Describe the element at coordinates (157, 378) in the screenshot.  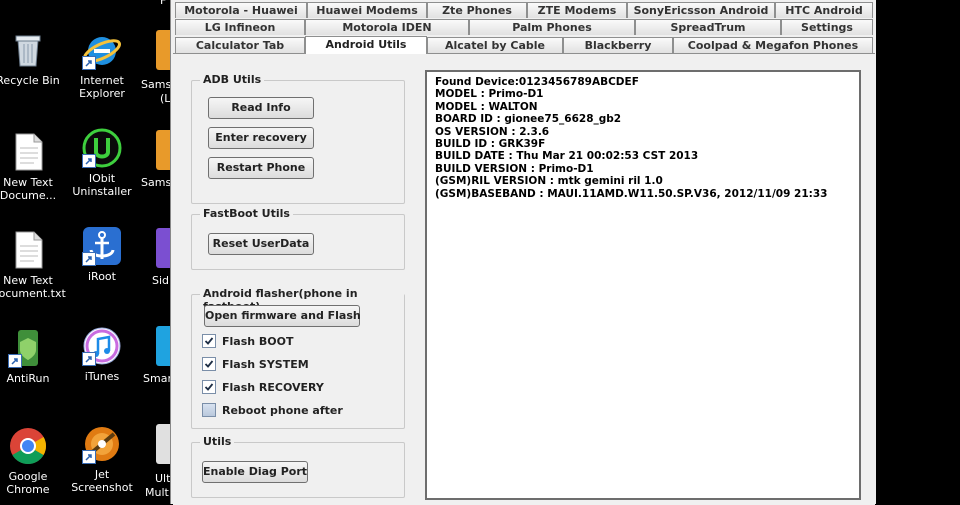
I see `desktop-icon-label-partial: Smar` at that location.